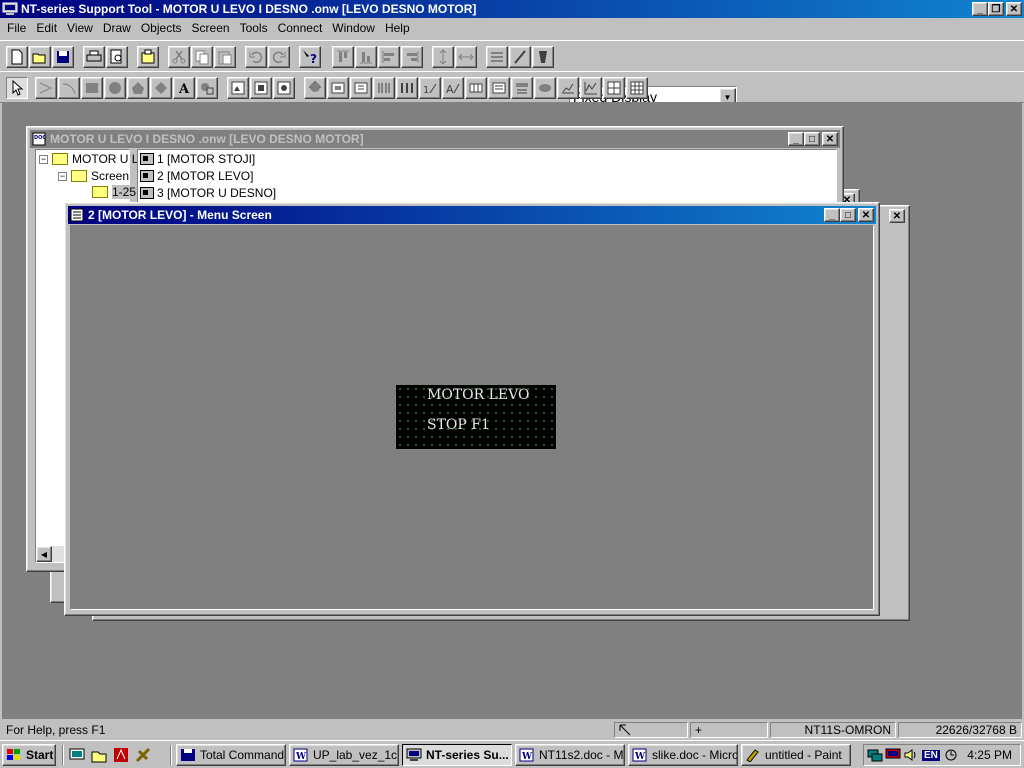  I want to click on menu-draw: Draw, so click(117, 28).